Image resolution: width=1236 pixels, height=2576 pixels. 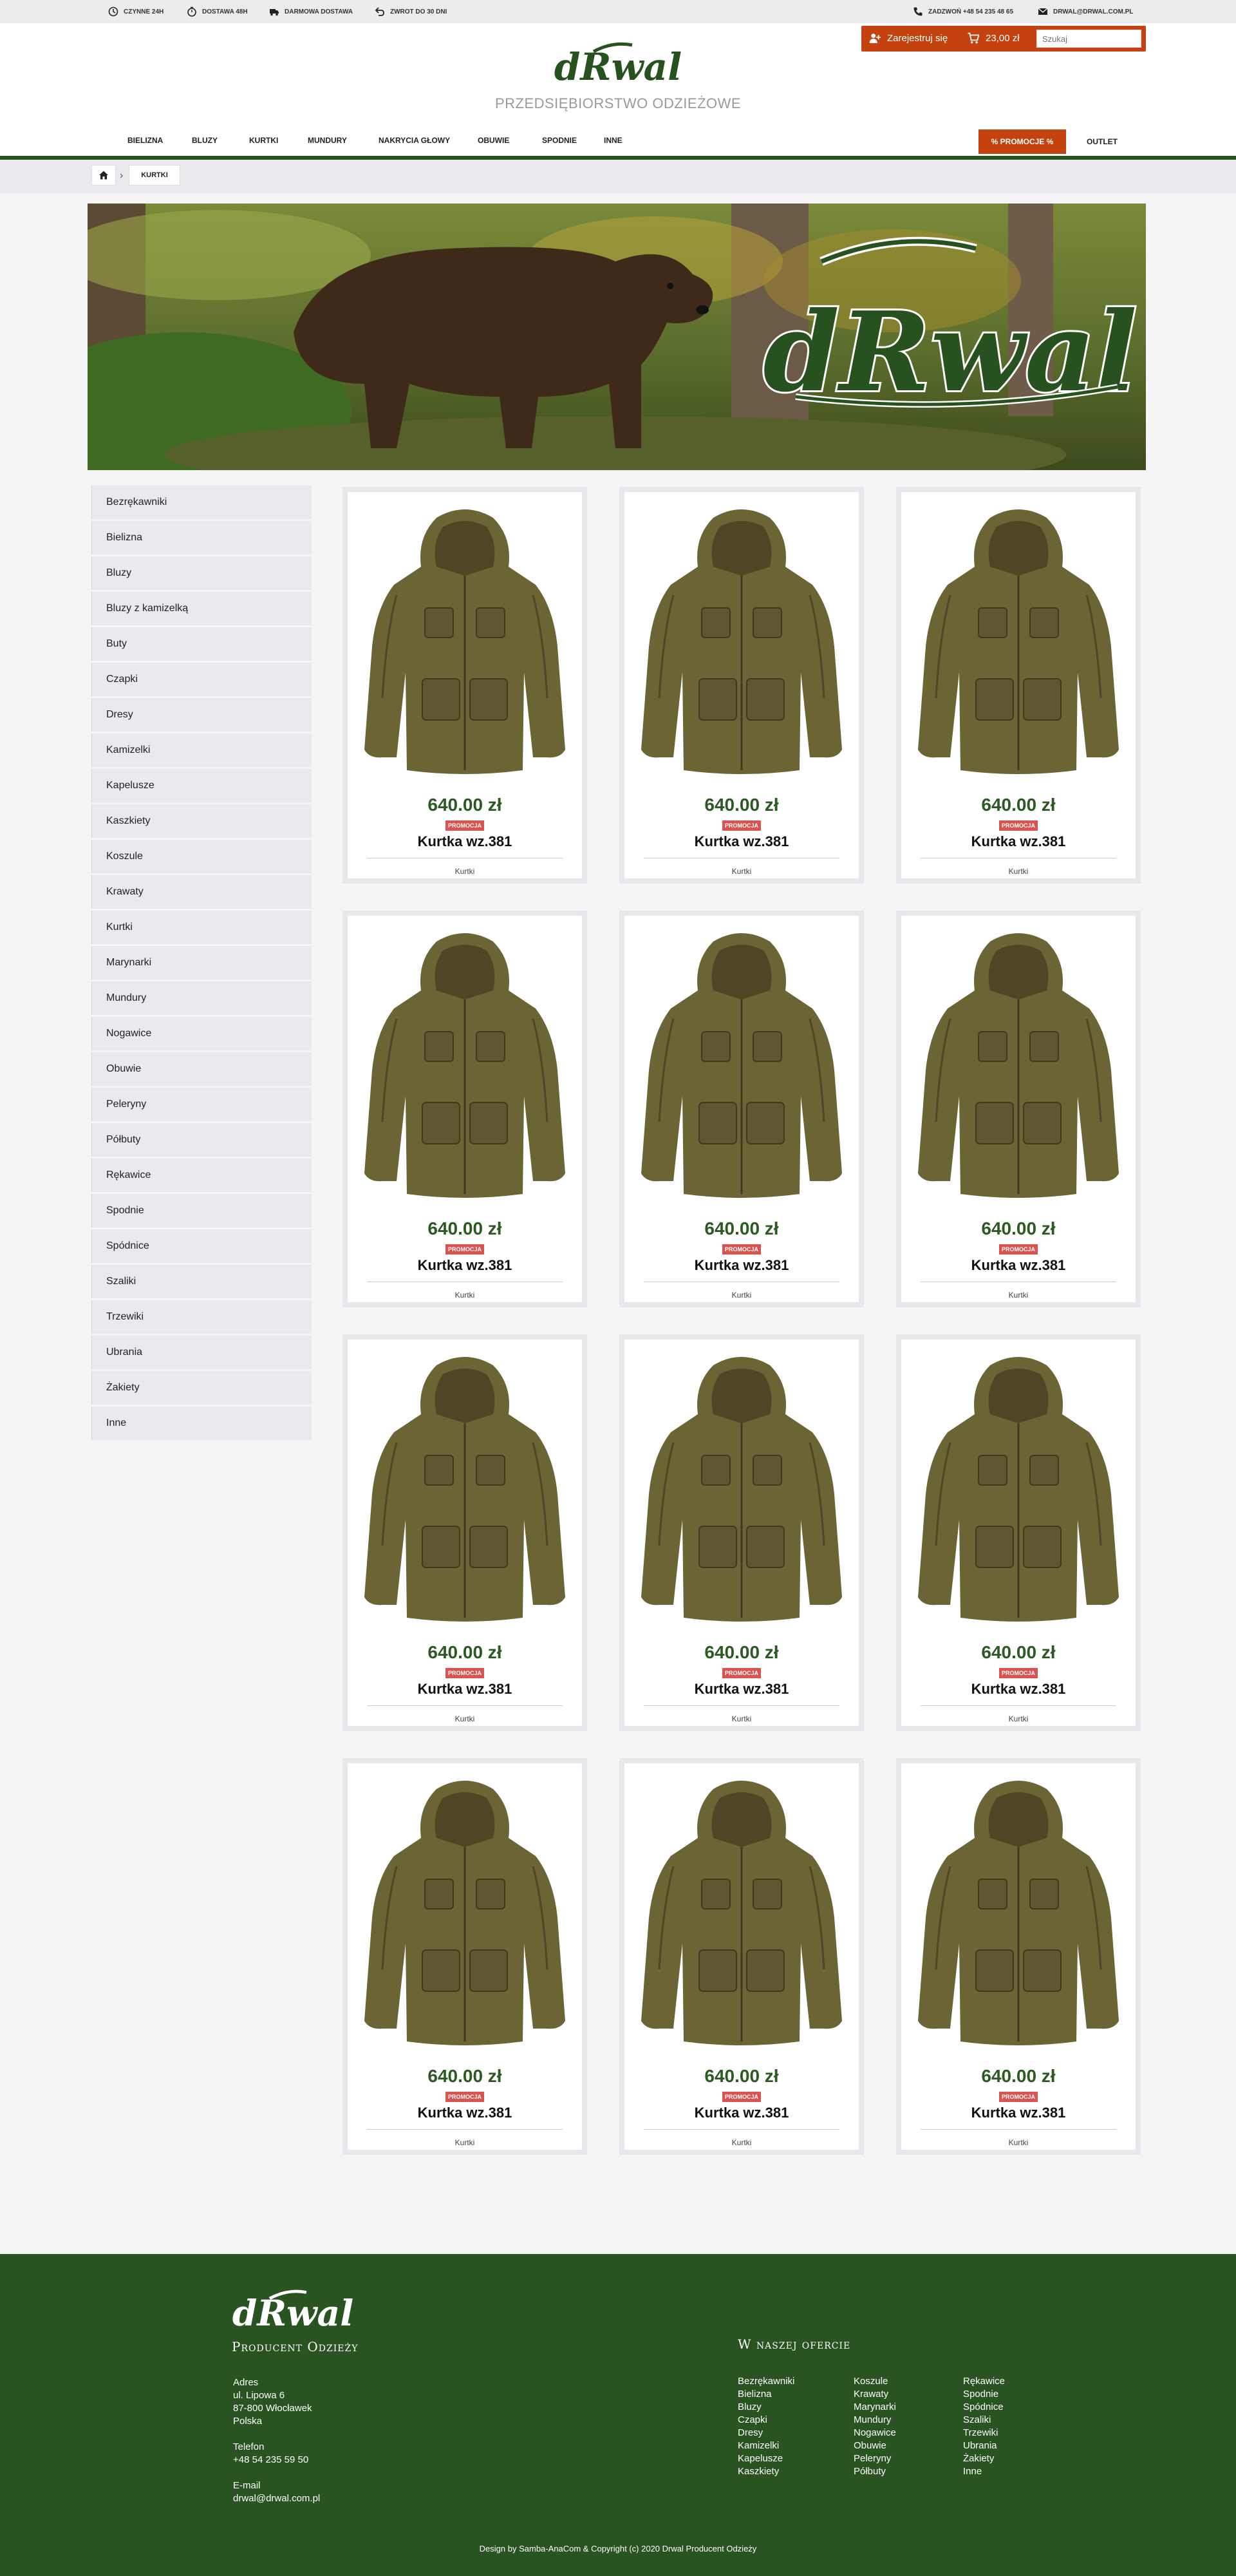 I want to click on sidebar-item: Koszule, so click(x=201, y=856).